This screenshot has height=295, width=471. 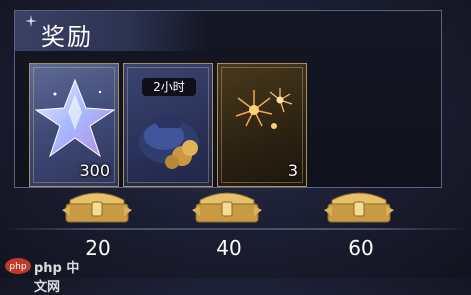 What do you see at coordinates (169, 87) in the screenshot?
I see `duration-badge: 2小时` at bounding box center [169, 87].